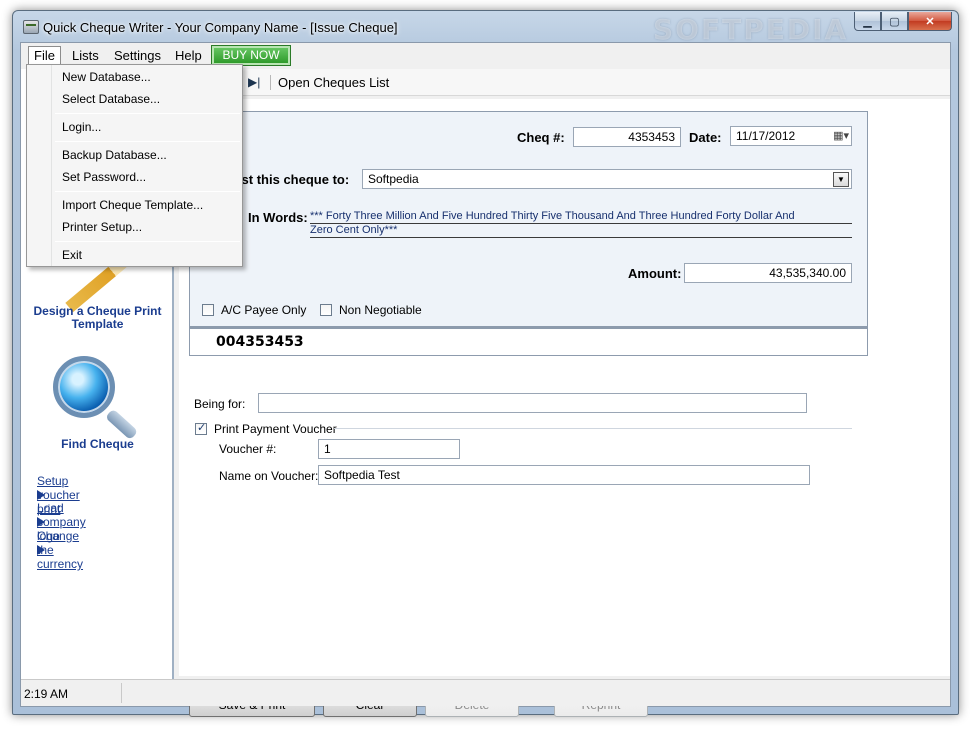 The width and height of the screenshot is (980, 735). I want to click on menu-help: Help, so click(188, 55).